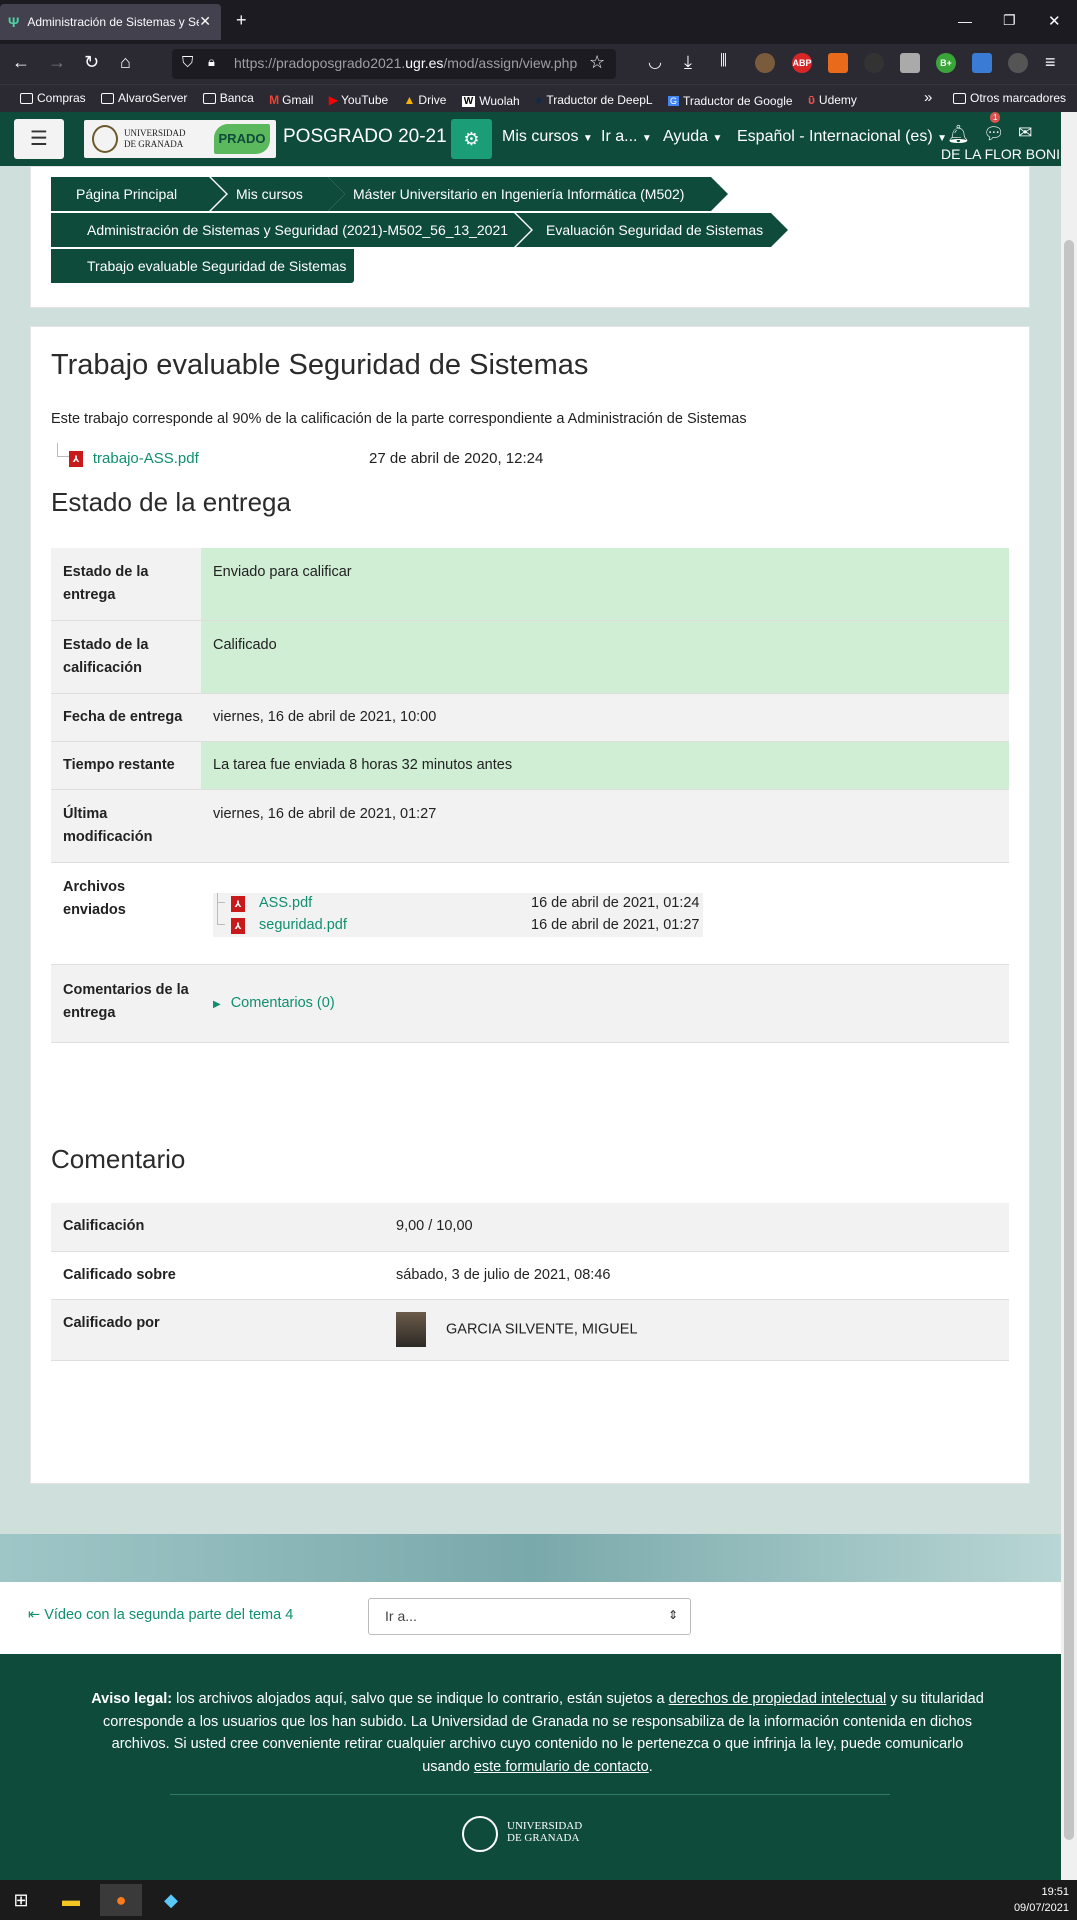 The height and width of the screenshot is (1920, 1077). Describe the element at coordinates (626, 137) in the screenshot. I see `menu-ir-a: Ir a... ▼` at that location.